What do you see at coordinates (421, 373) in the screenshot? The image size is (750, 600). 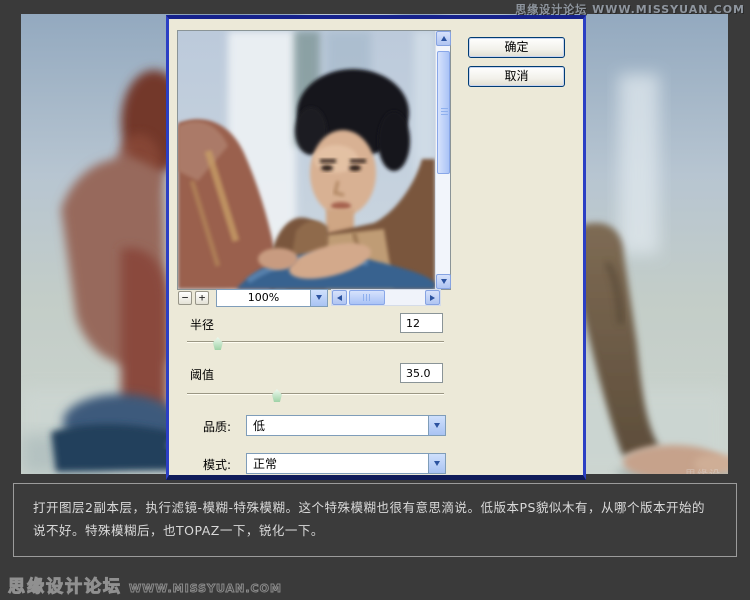 I see `threshold-input` at bounding box center [421, 373].